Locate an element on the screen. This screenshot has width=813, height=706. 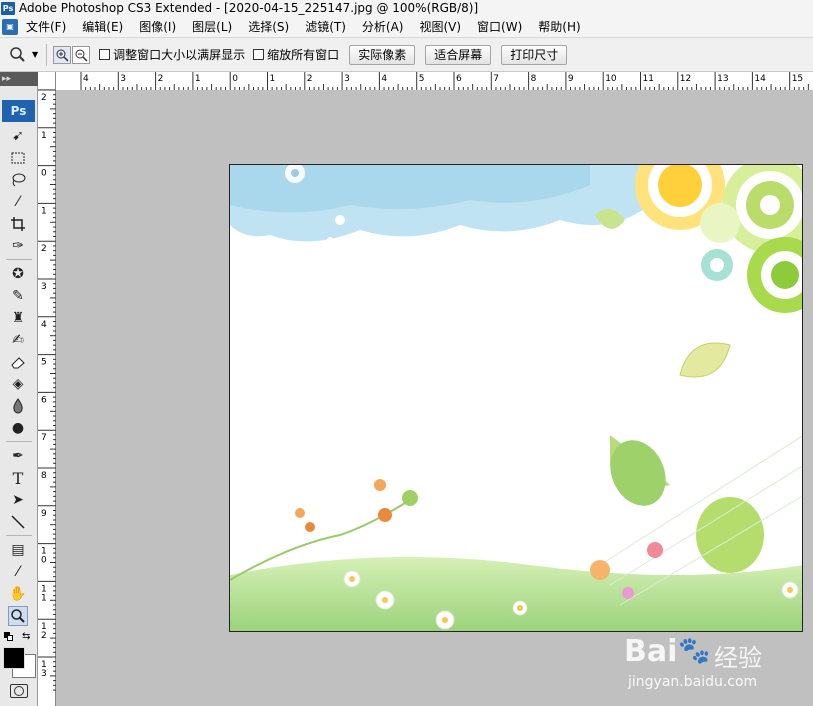
stamp-icon: ♜ is located at coordinates (18, 318).